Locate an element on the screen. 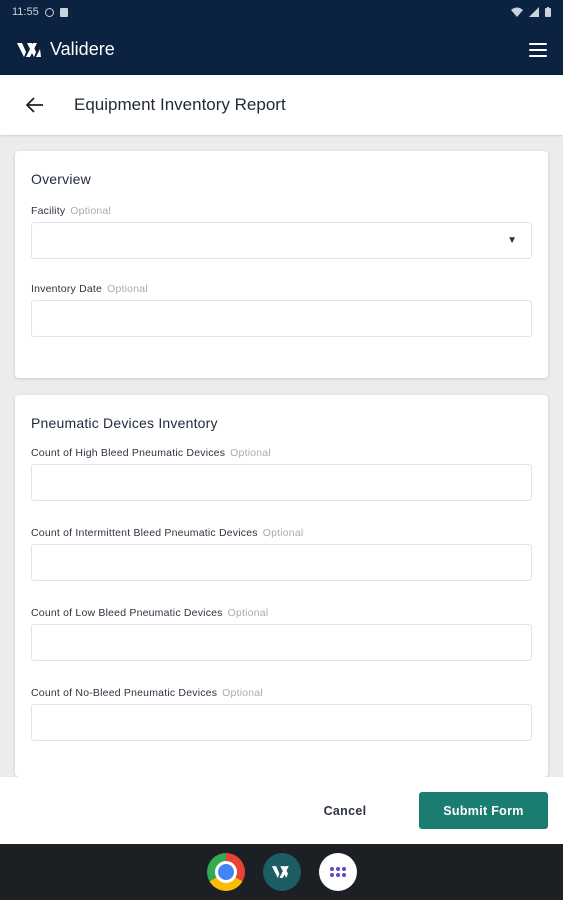 The image size is (563, 900). validere-app-icon is located at coordinates (281, 872).